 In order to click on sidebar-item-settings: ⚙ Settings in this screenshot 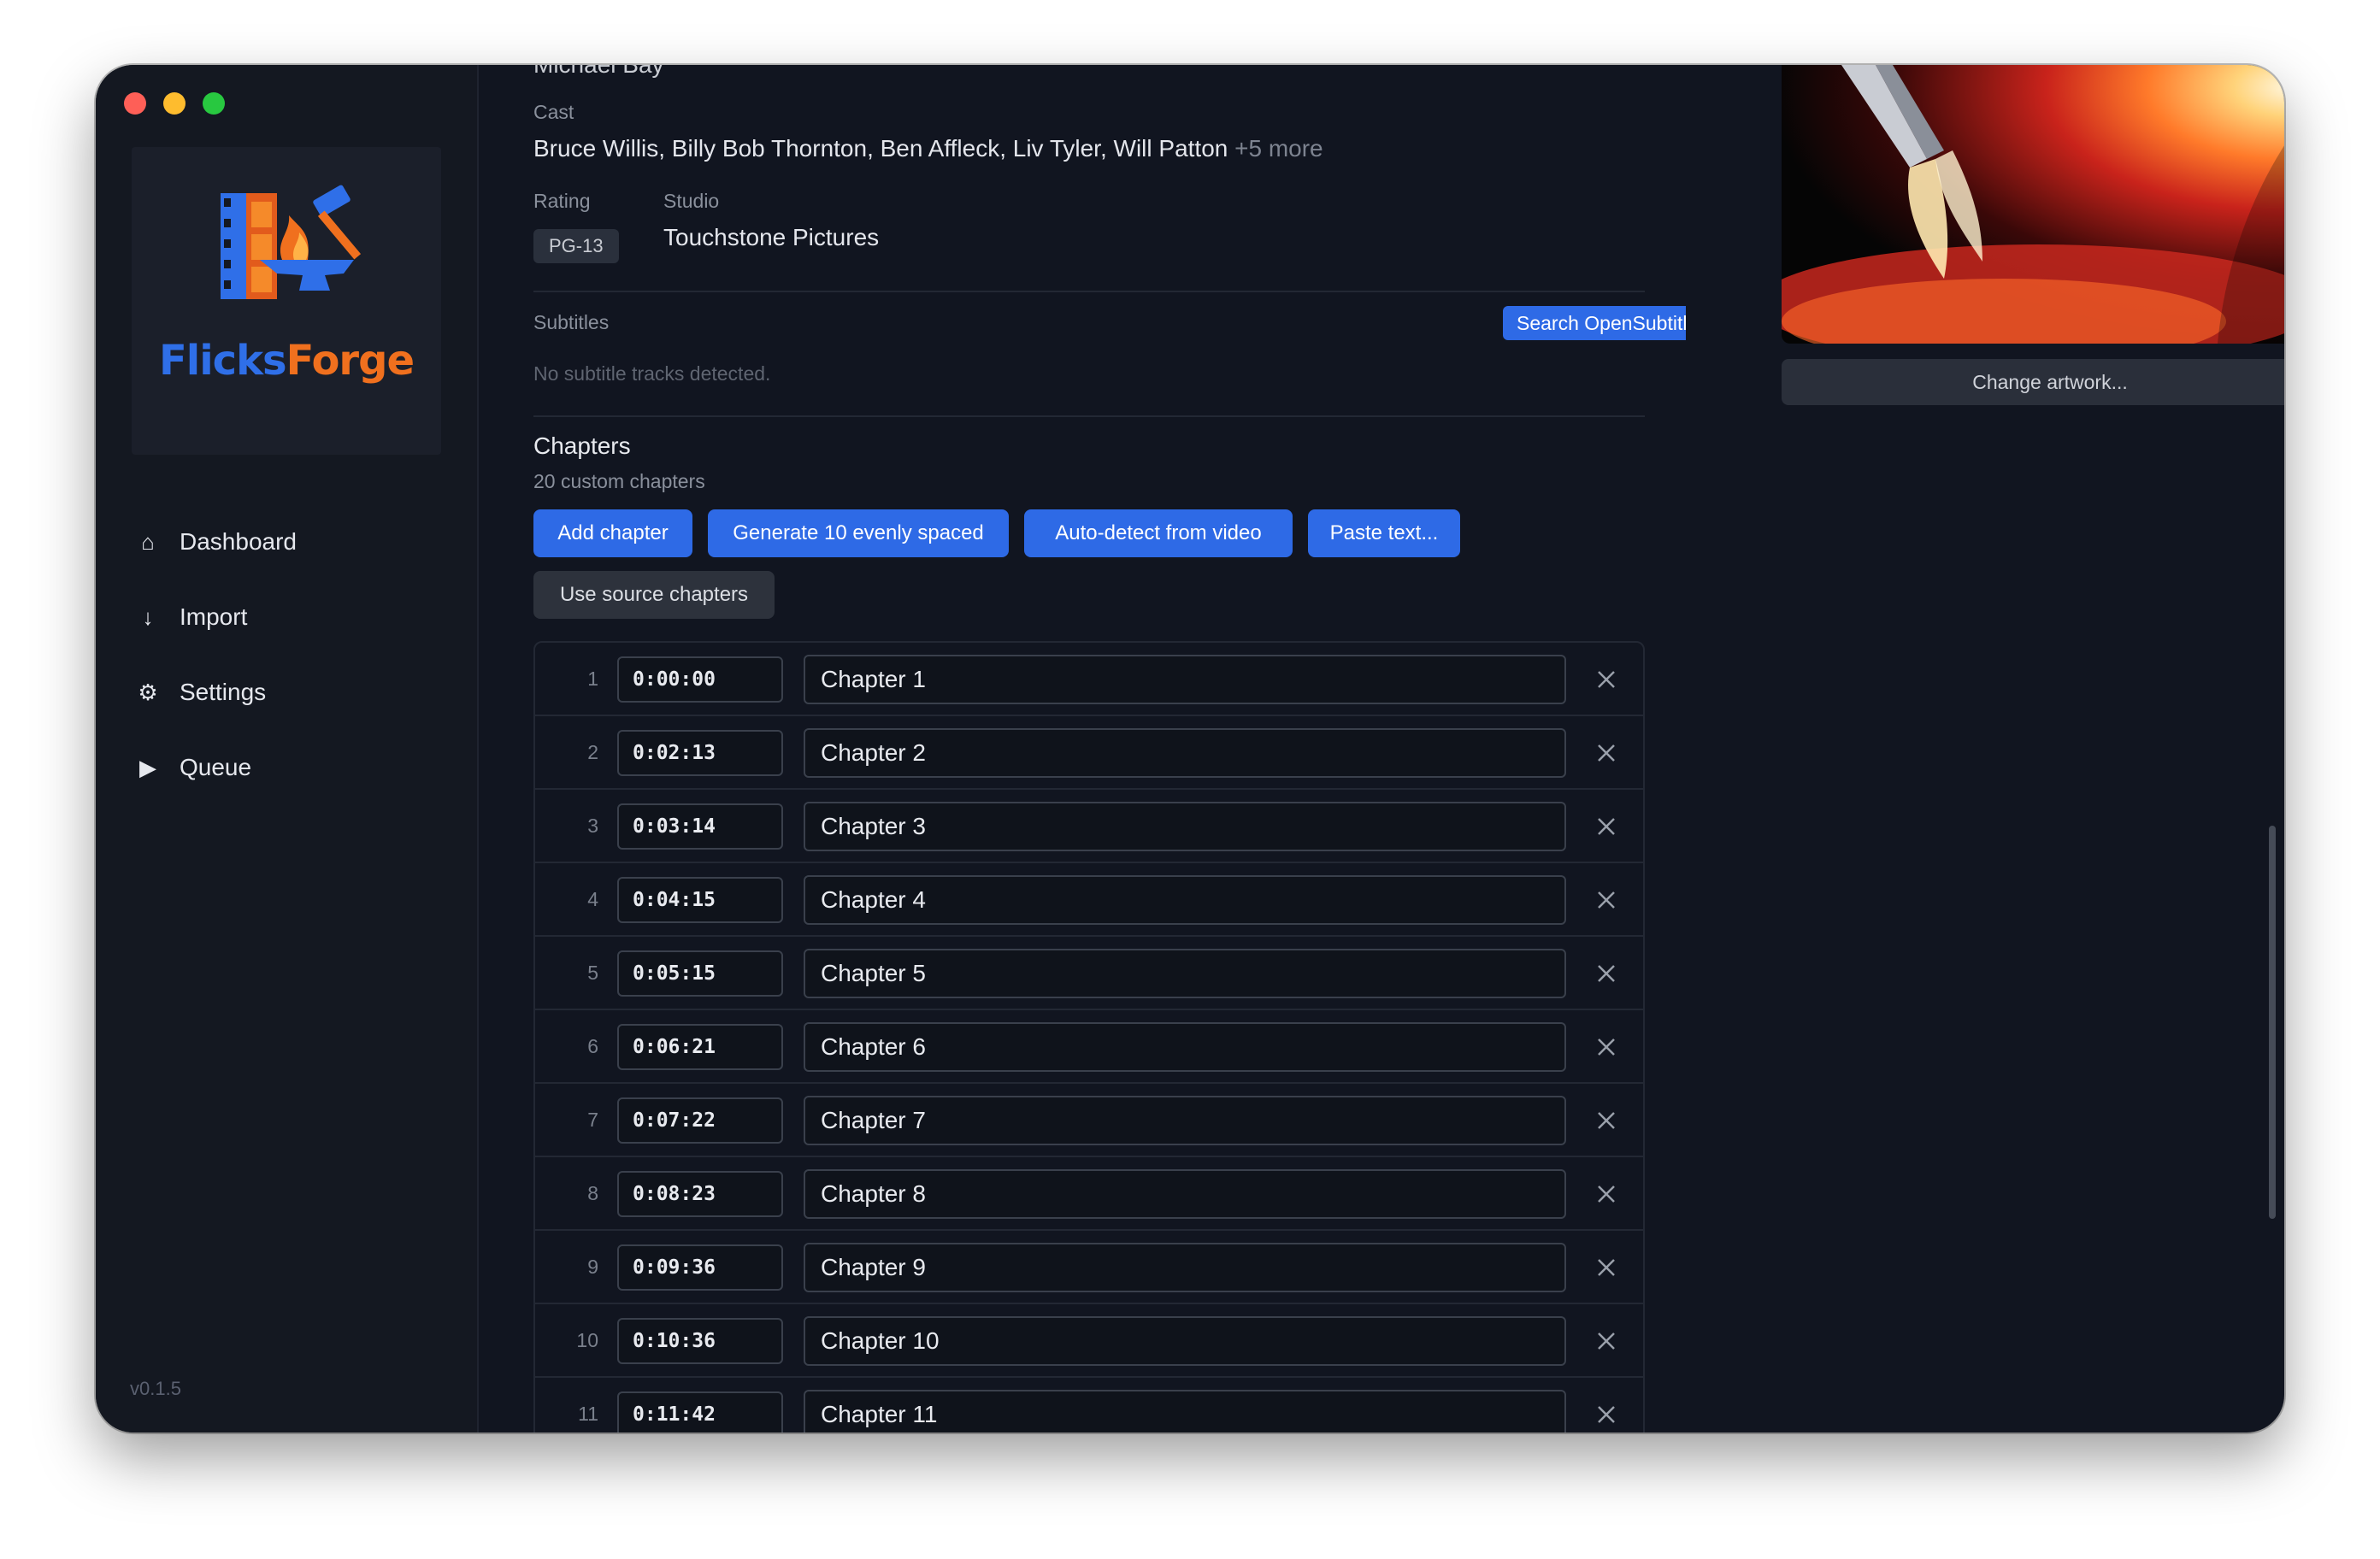, I will do `click(201, 693)`.